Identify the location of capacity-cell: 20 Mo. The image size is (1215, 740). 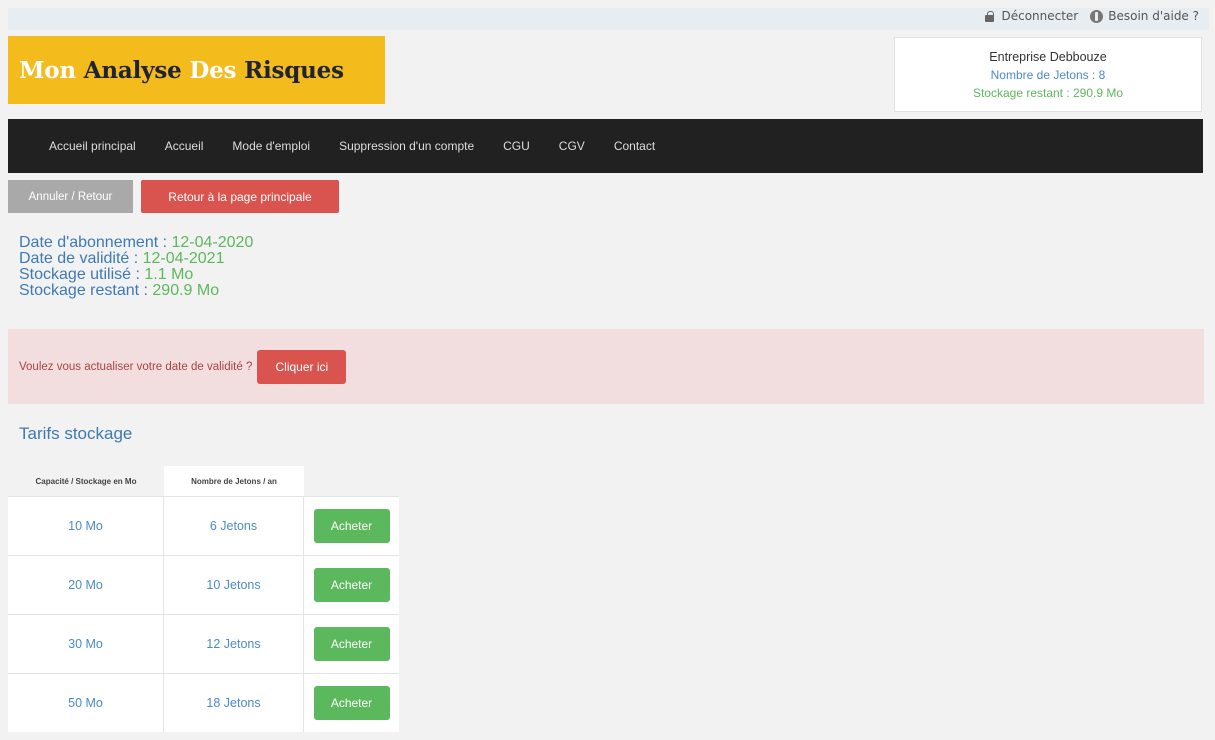
(86, 585).